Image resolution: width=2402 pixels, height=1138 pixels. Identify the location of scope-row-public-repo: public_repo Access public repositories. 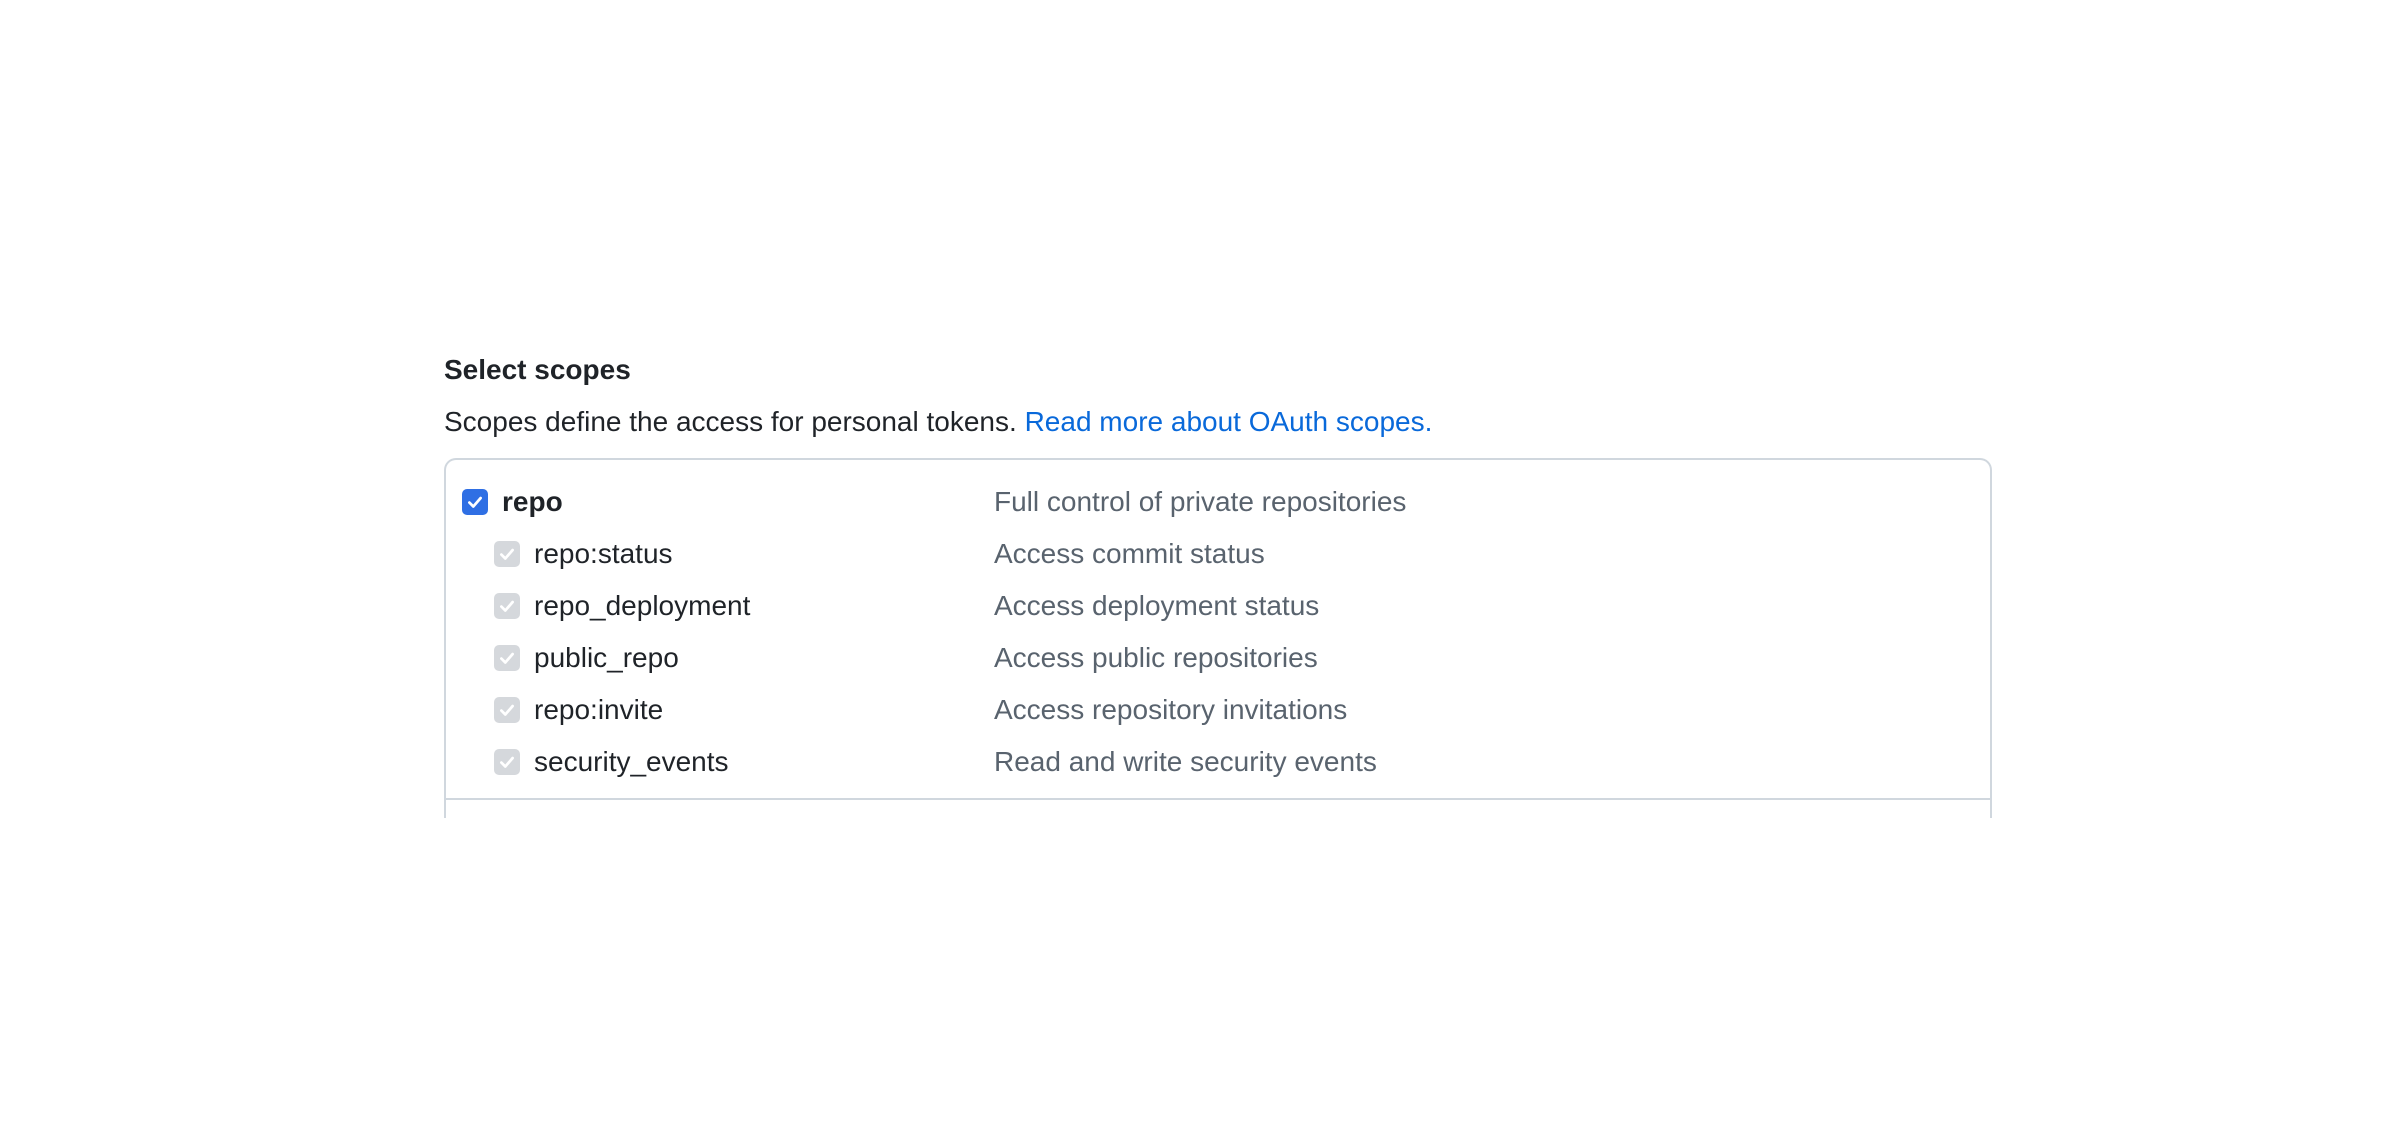
(1218, 658).